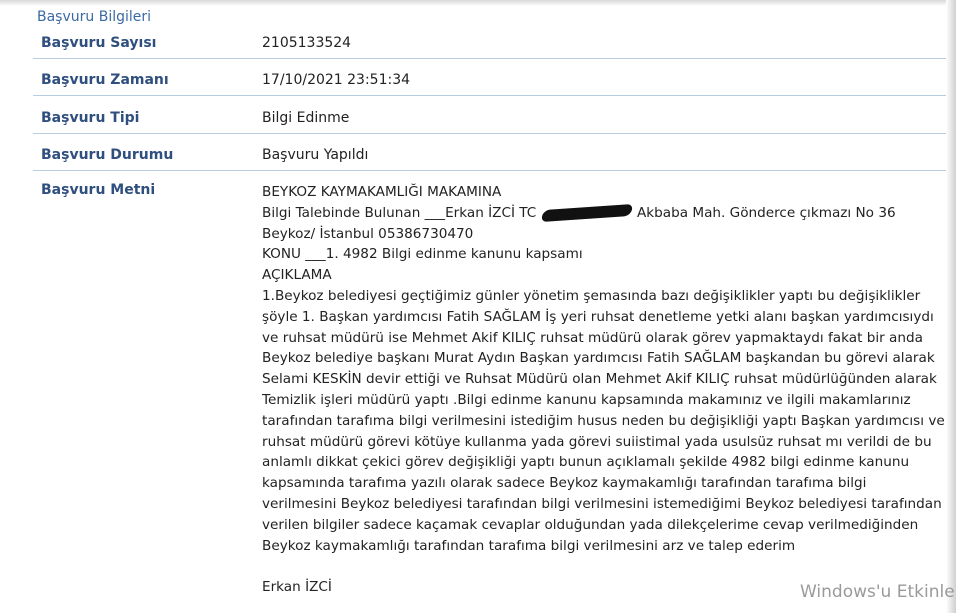  I want to click on row-application-type: Başvuru Tipi Bilgi Edinme, so click(491, 119).